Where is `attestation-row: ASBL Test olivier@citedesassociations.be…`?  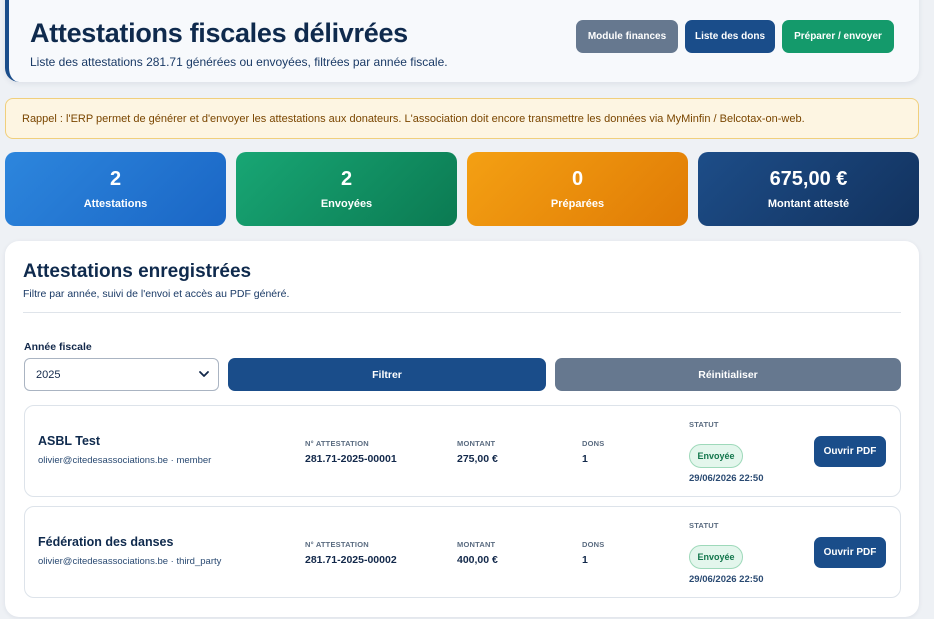
attestation-row: ASBL Test olivier@citedesassociations.be… is located at coordinates (462, 451).